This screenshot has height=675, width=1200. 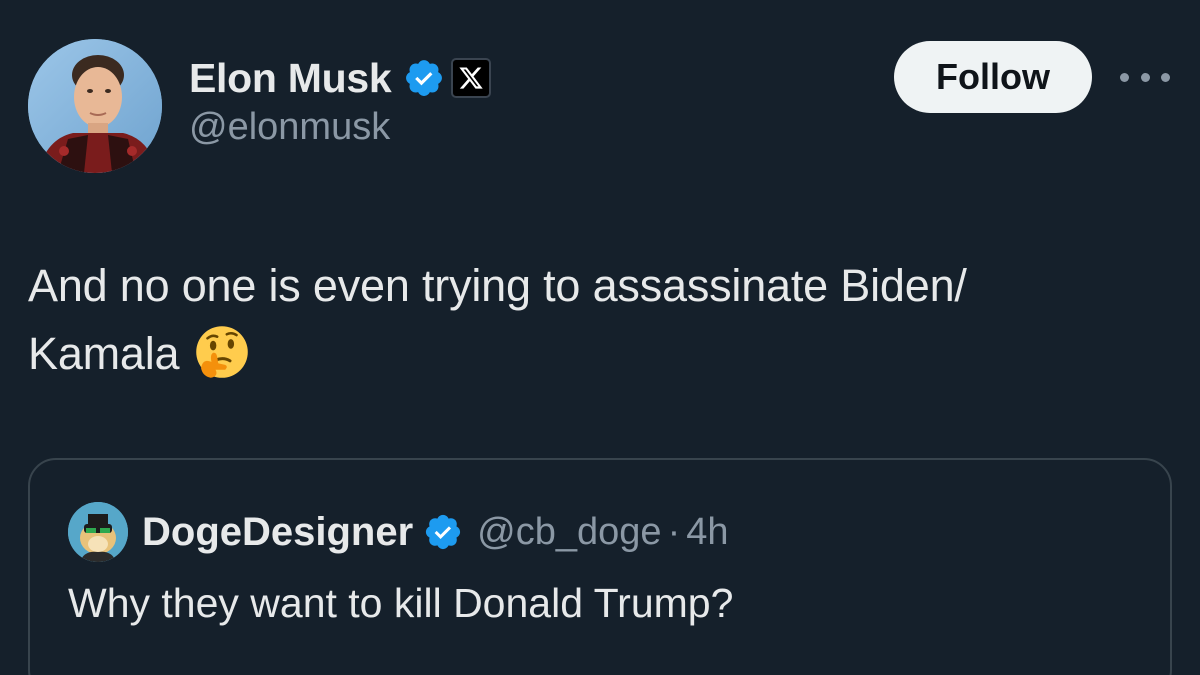 I want to click on author-info: Elon Musk @elonmusk, so click(x=340, y=100).